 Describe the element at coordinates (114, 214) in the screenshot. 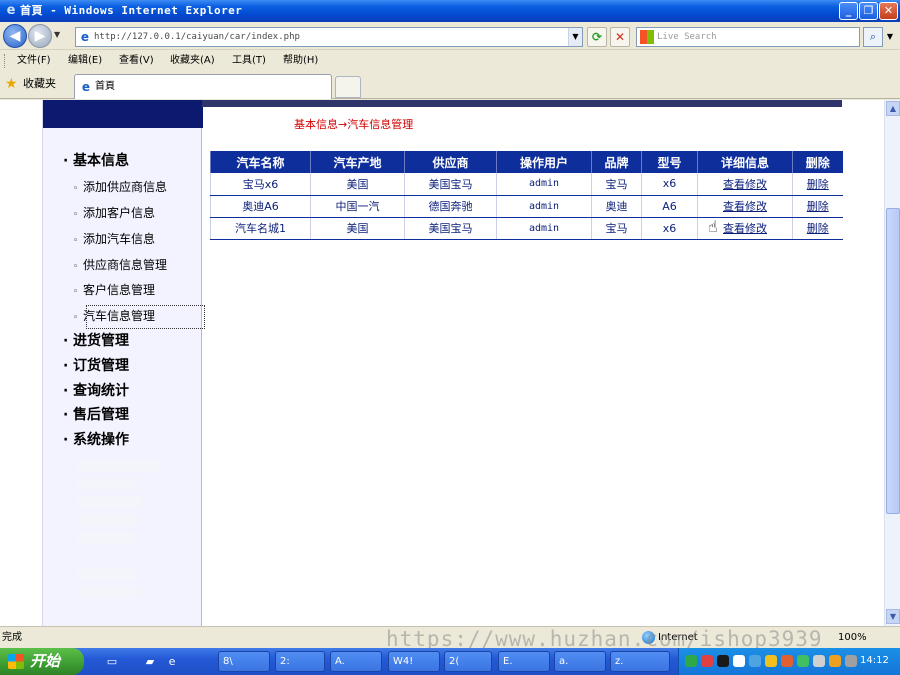

I see `sidebar-item-add-customer: ◦ 添加客户信息` at that location.